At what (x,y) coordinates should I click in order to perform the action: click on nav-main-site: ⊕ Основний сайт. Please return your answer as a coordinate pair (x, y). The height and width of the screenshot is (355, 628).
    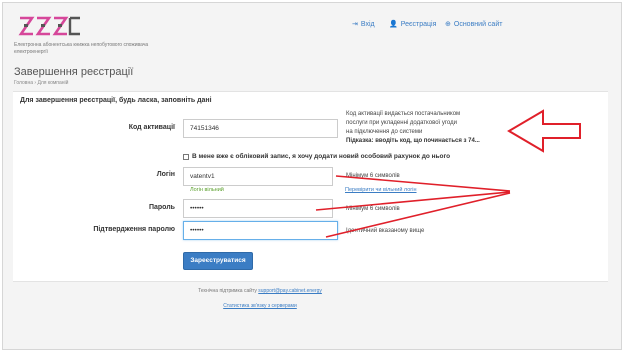
    Looking at the image, I should click on (474, 24).